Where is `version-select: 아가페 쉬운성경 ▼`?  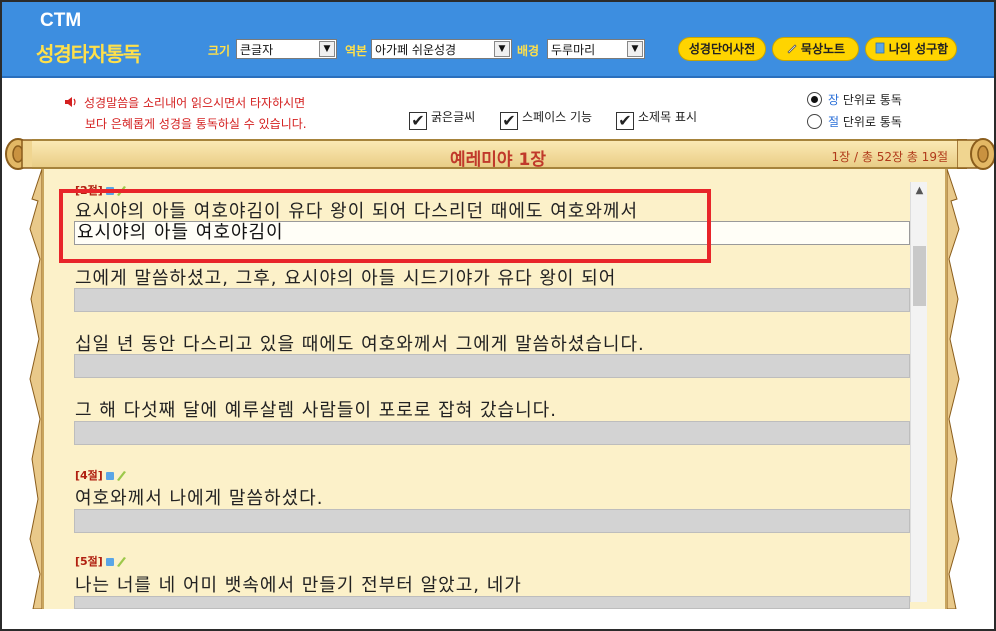
version-select: 아가페 쉬운성경 ▼ is located at coordinates (441, 49).